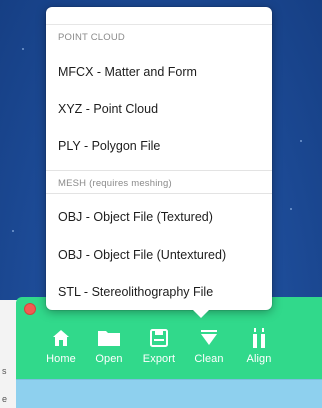 This screenshot has width=322, height=408. Describe the element at coordinates (115, 183) in the screenshot. I see `mesh-header: MESH (requires meshing)` at that location.